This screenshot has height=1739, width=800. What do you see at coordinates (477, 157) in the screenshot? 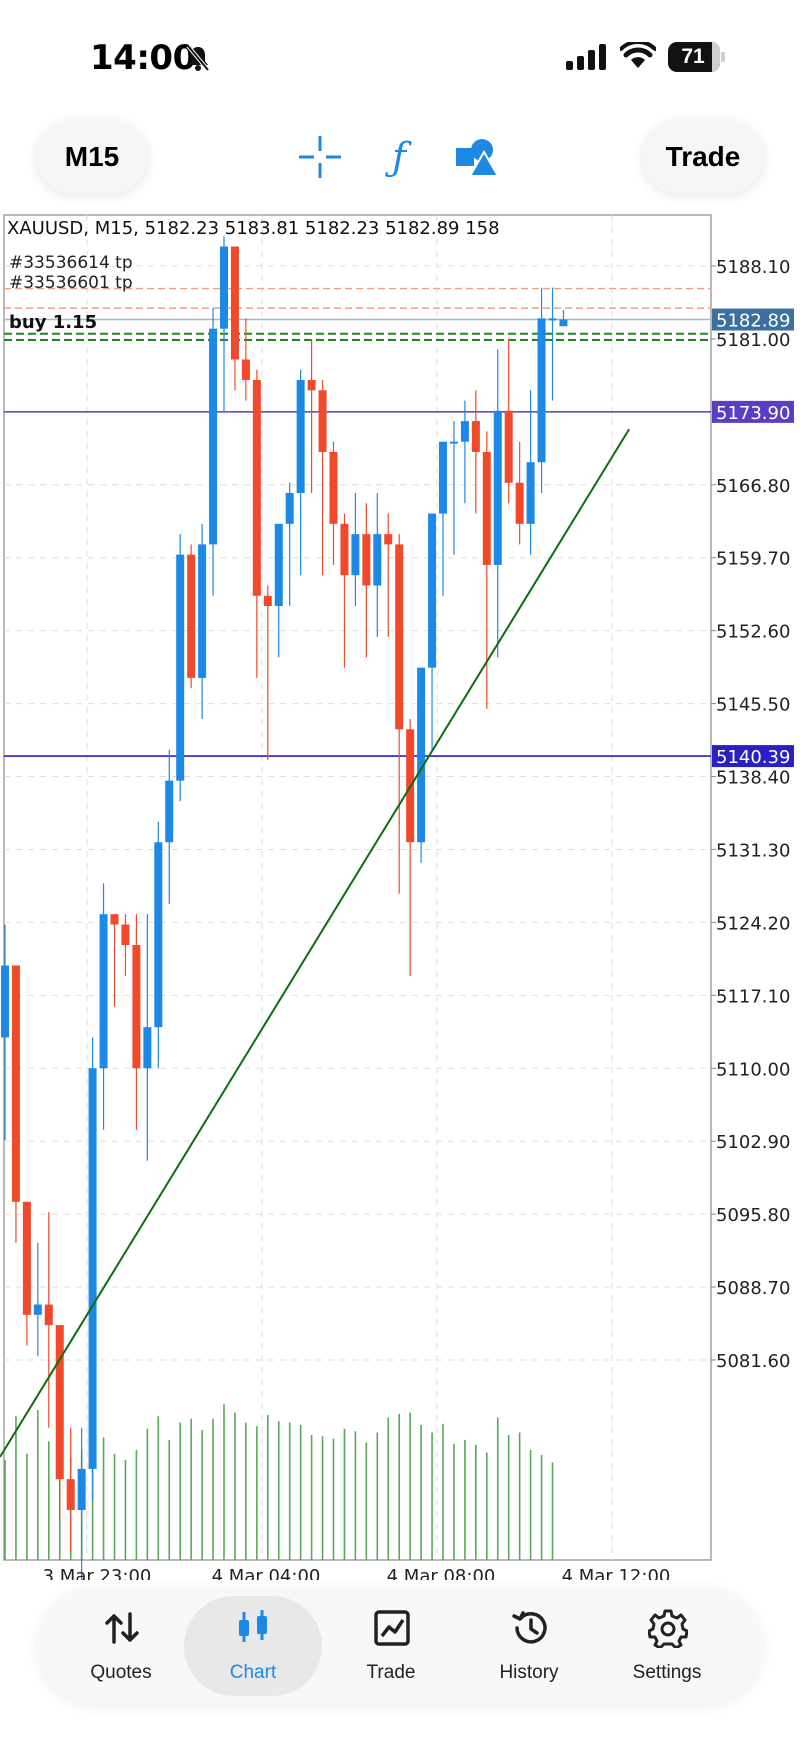
I see `shapes-icon` at bounding box center [477, 157].